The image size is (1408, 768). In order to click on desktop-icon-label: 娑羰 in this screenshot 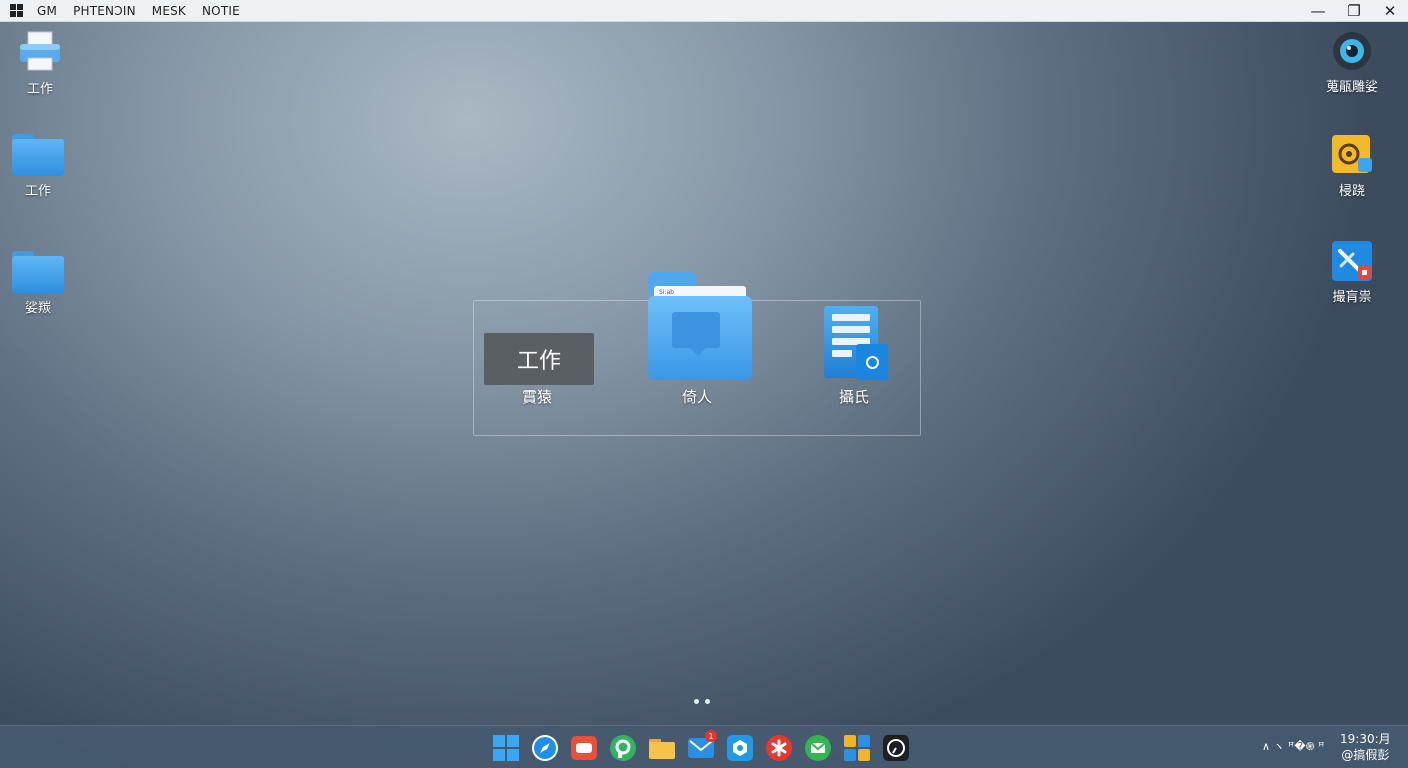, I will do `click(37, 308)`.